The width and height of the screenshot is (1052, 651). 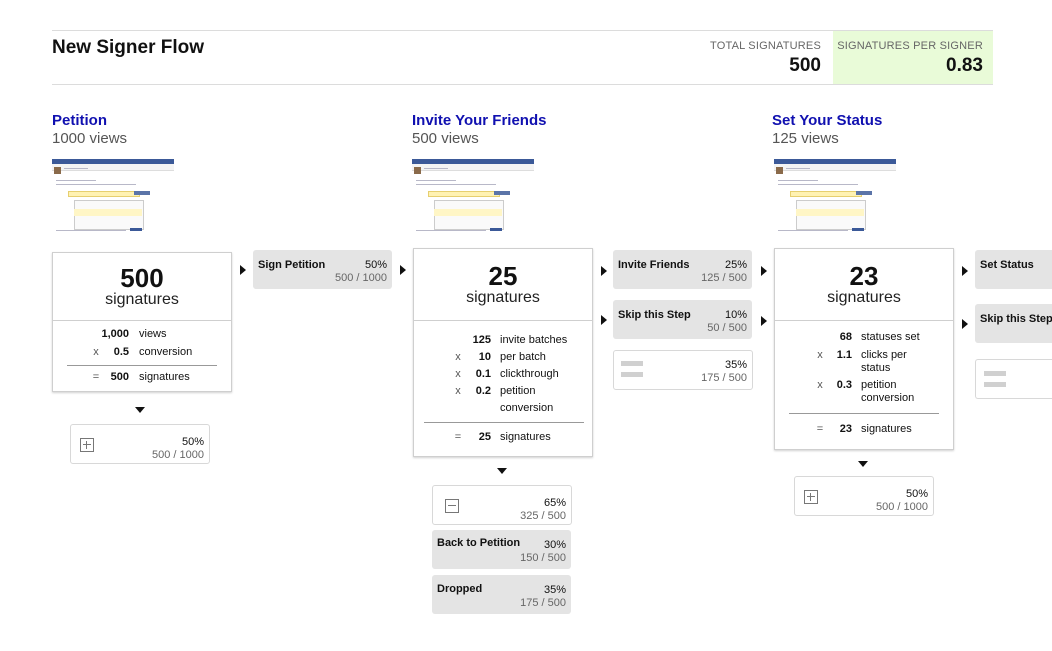 What do you see at coordinates (724, 278) in the screenshot?
I see `transition-frac: 125 / 500` at bounding box center [724, 278].